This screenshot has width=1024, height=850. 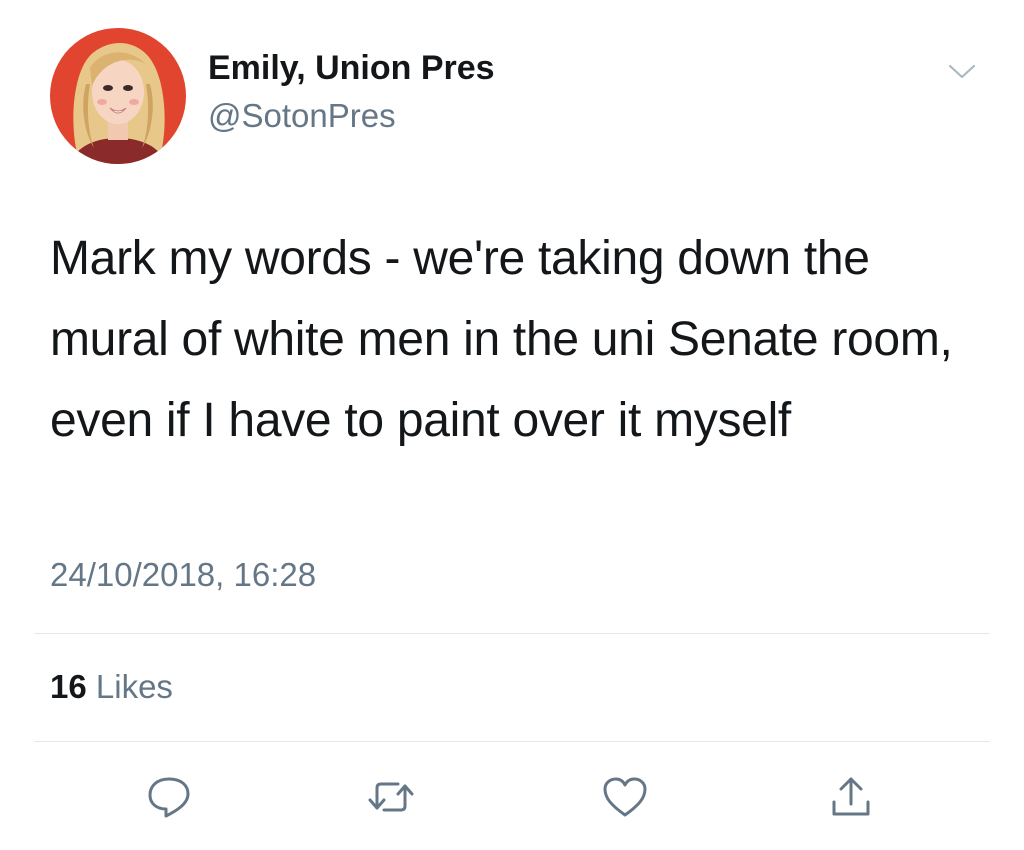 What do you see at coordinates (183, 575) in the screenshot?
I see `tweet-timestamp: 24/10/2018, 16:28` at bounding box center [183, 575].